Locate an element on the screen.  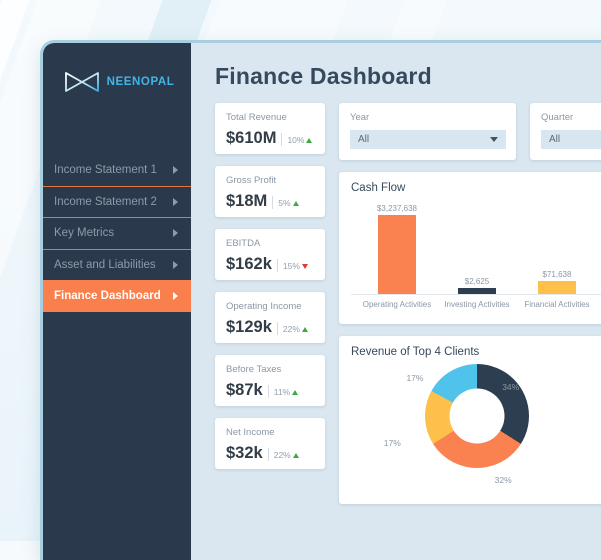
bar-chart-plot-area: $3,237,638 $2,625 $71,638 is located at coordinates (476, 246).